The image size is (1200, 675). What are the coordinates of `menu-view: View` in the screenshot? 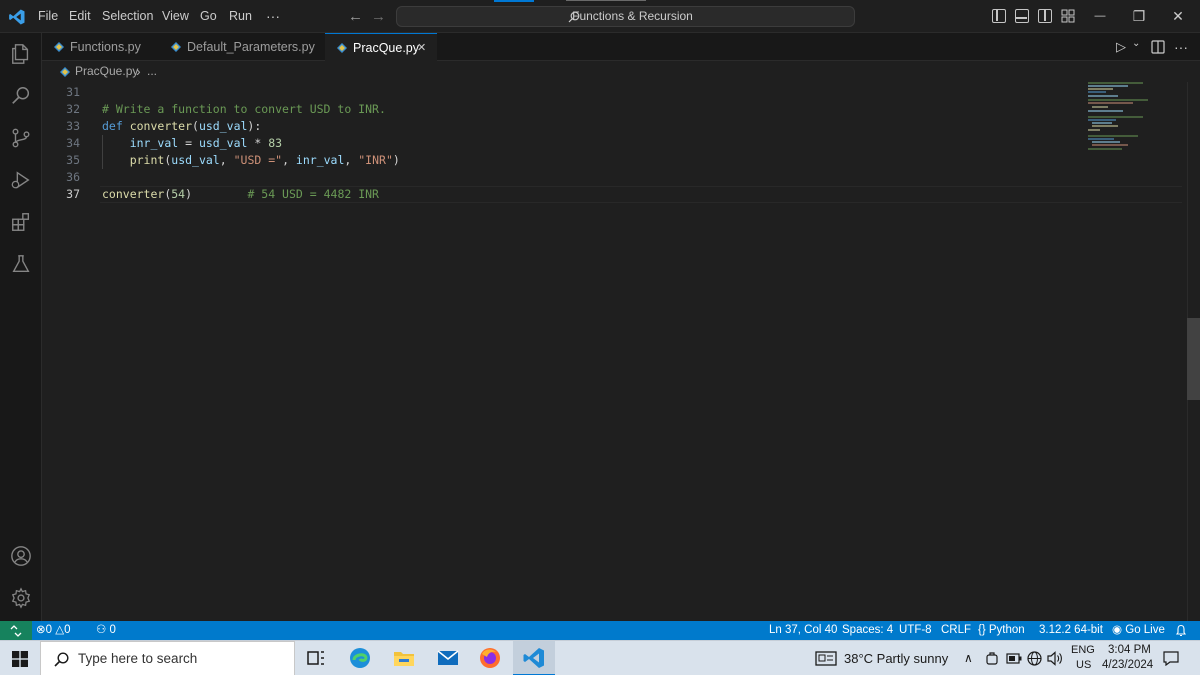 It's located at (175, 16).